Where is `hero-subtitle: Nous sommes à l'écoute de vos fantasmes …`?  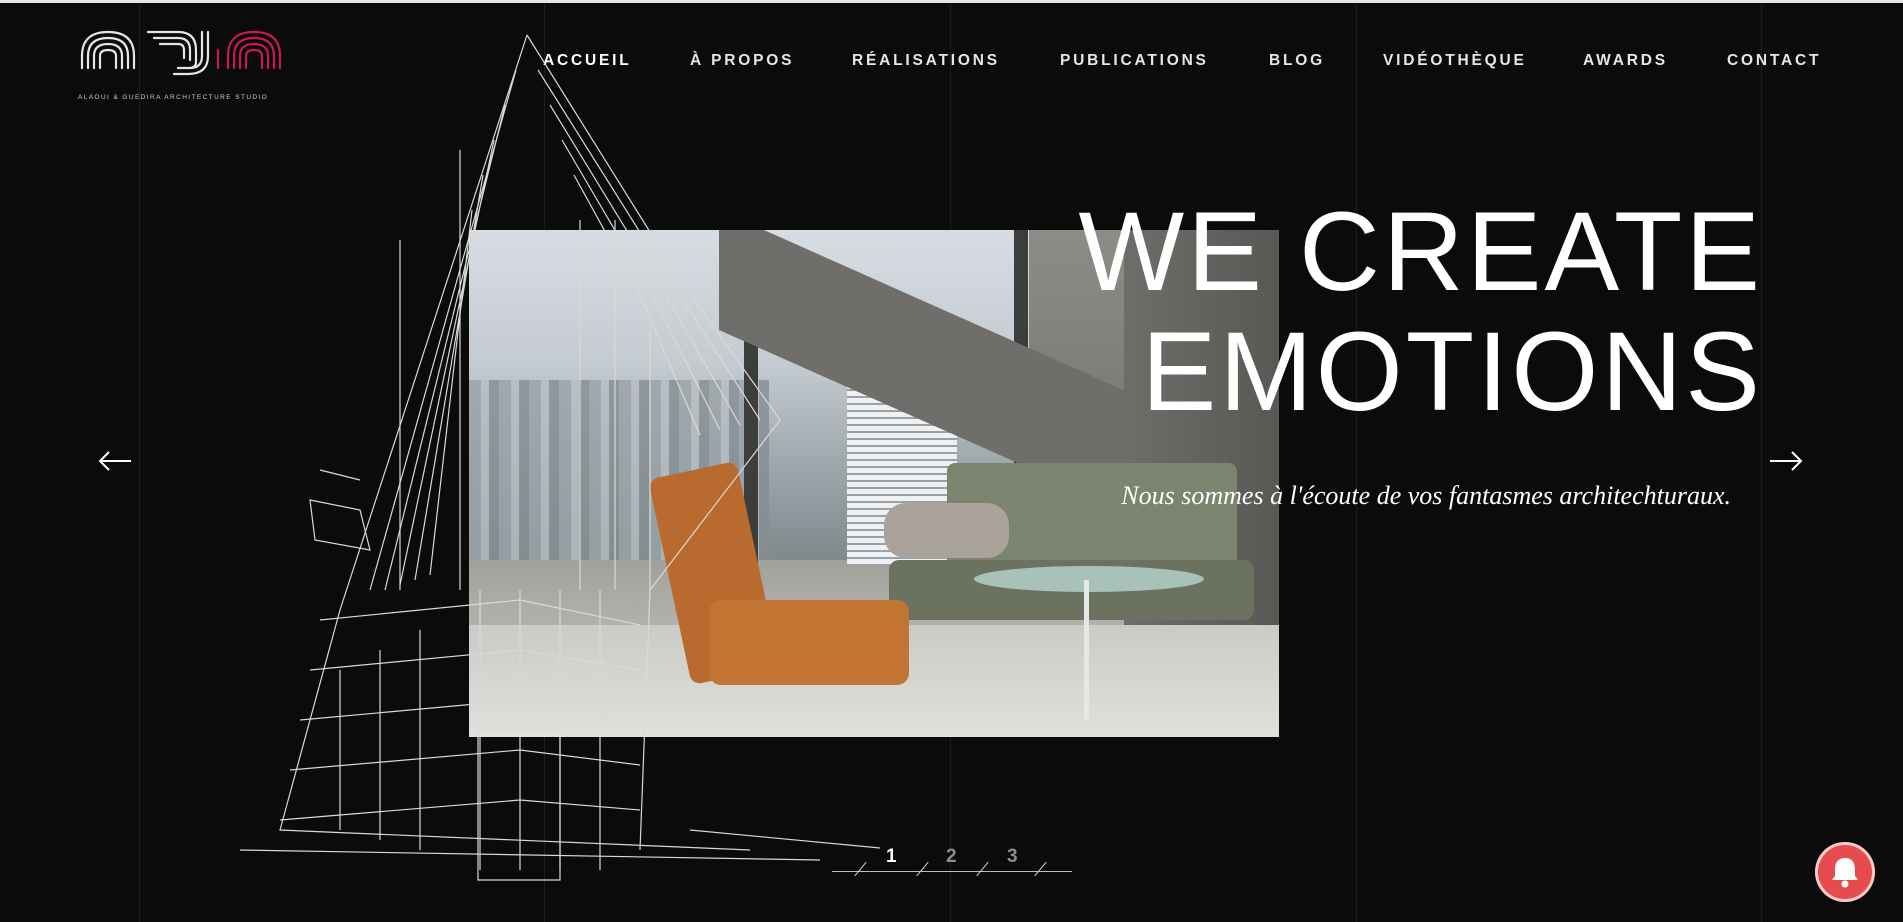
hero-subtitle: Nous sommes à l'écoute de vos fantasmes … is located at coordinates (1426, 495).